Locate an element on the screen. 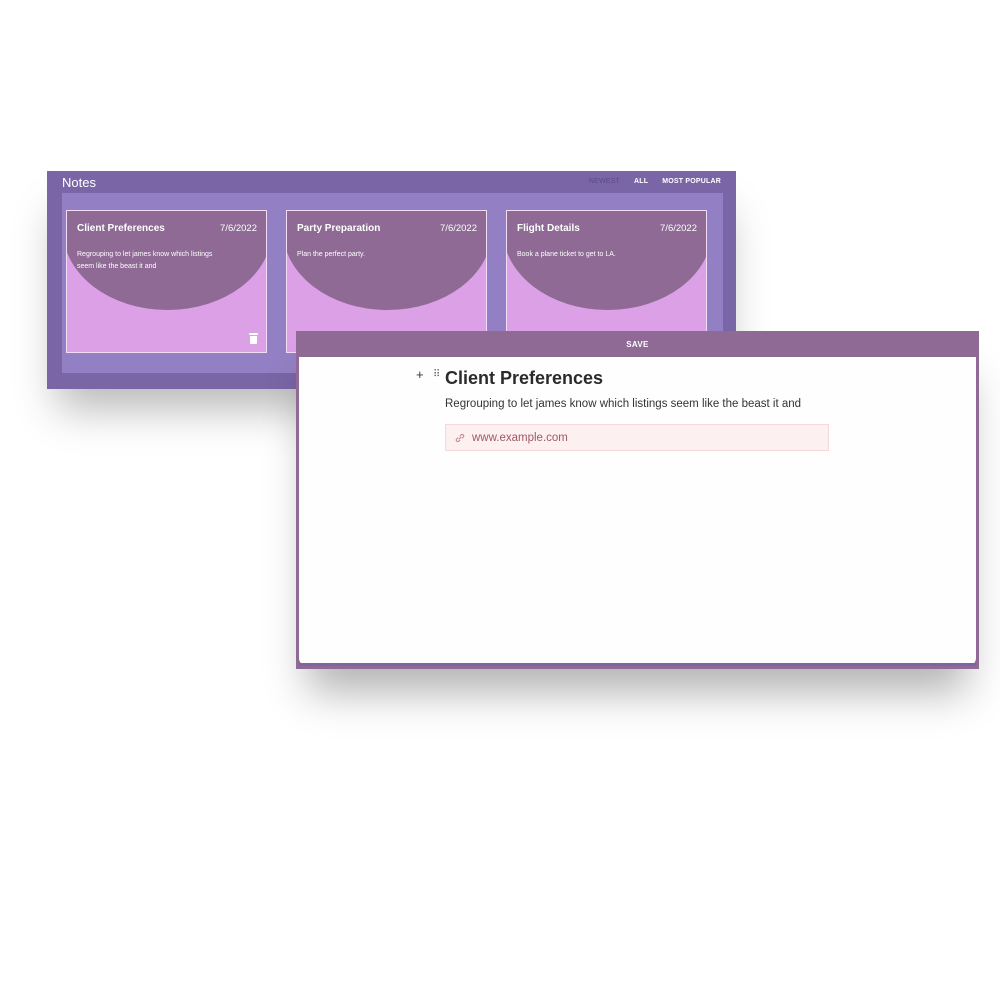  trash-icon is located at coordinates (253, 338).